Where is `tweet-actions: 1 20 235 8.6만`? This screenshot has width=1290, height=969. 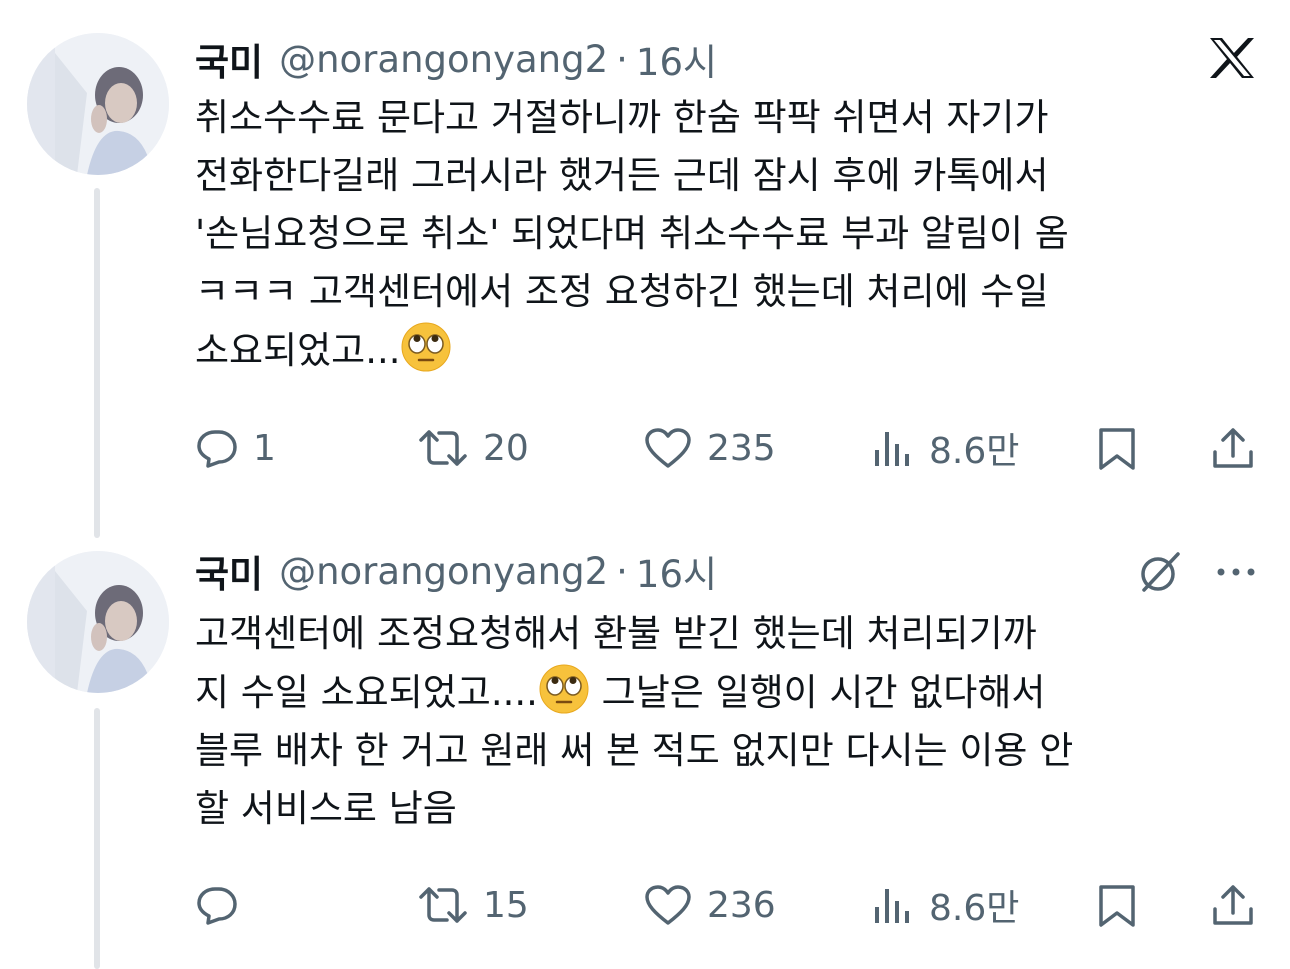
tweet-actions: 1 20 235 8.6만 is located at coordinates (730, 448).